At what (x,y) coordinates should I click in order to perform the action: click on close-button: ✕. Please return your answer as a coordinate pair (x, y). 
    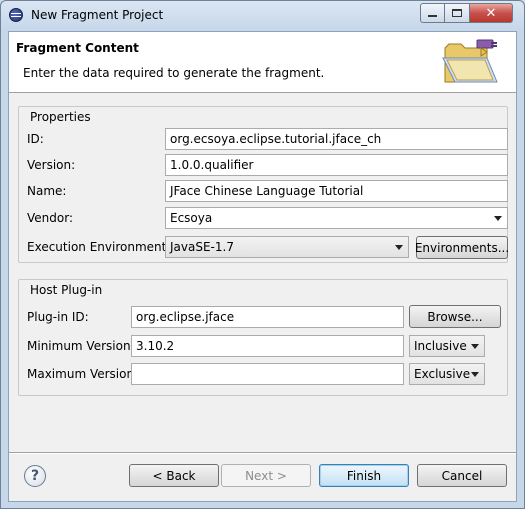
    Looking at the image, I should click on (491, 13).